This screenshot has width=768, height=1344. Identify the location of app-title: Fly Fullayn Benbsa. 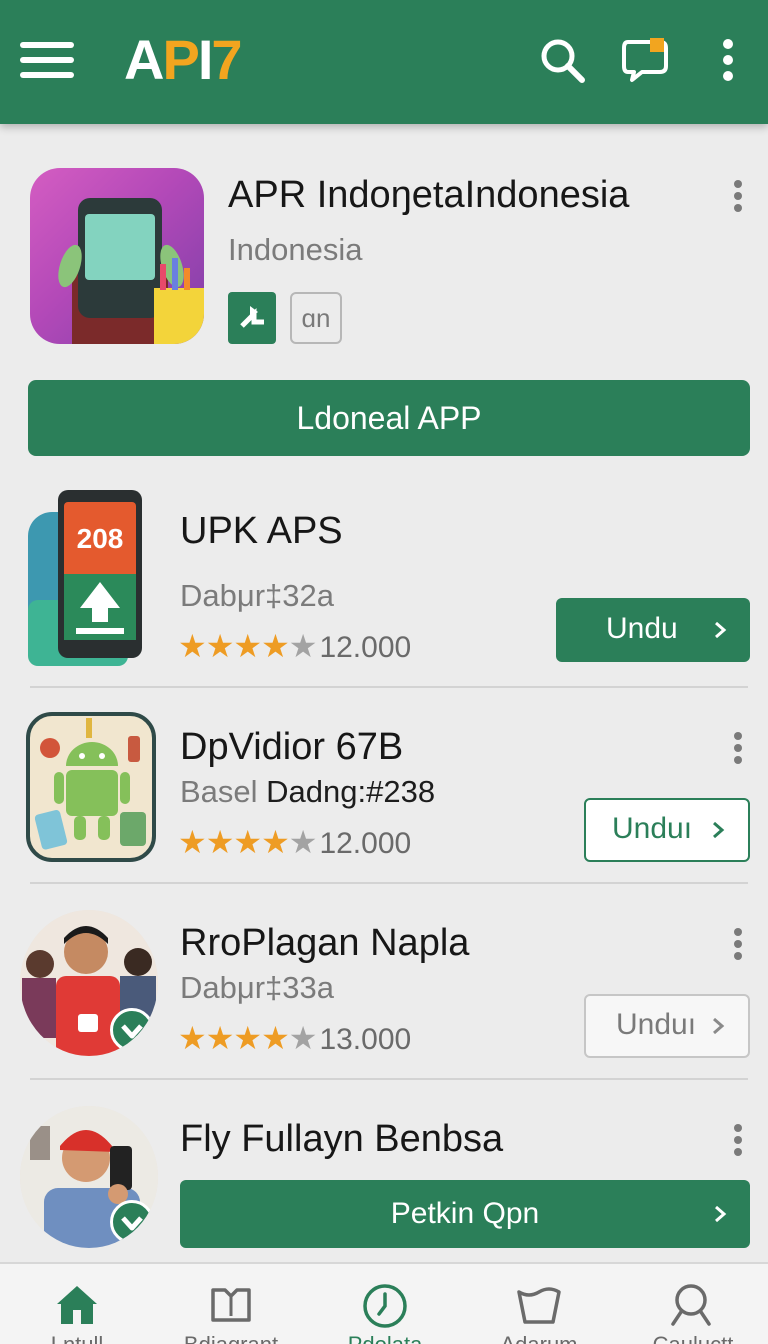
(341, 1139).